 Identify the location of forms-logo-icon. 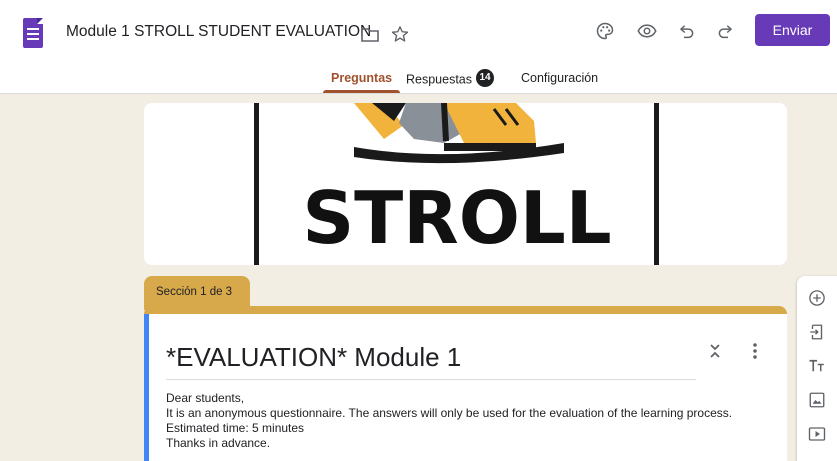
(33, 33).